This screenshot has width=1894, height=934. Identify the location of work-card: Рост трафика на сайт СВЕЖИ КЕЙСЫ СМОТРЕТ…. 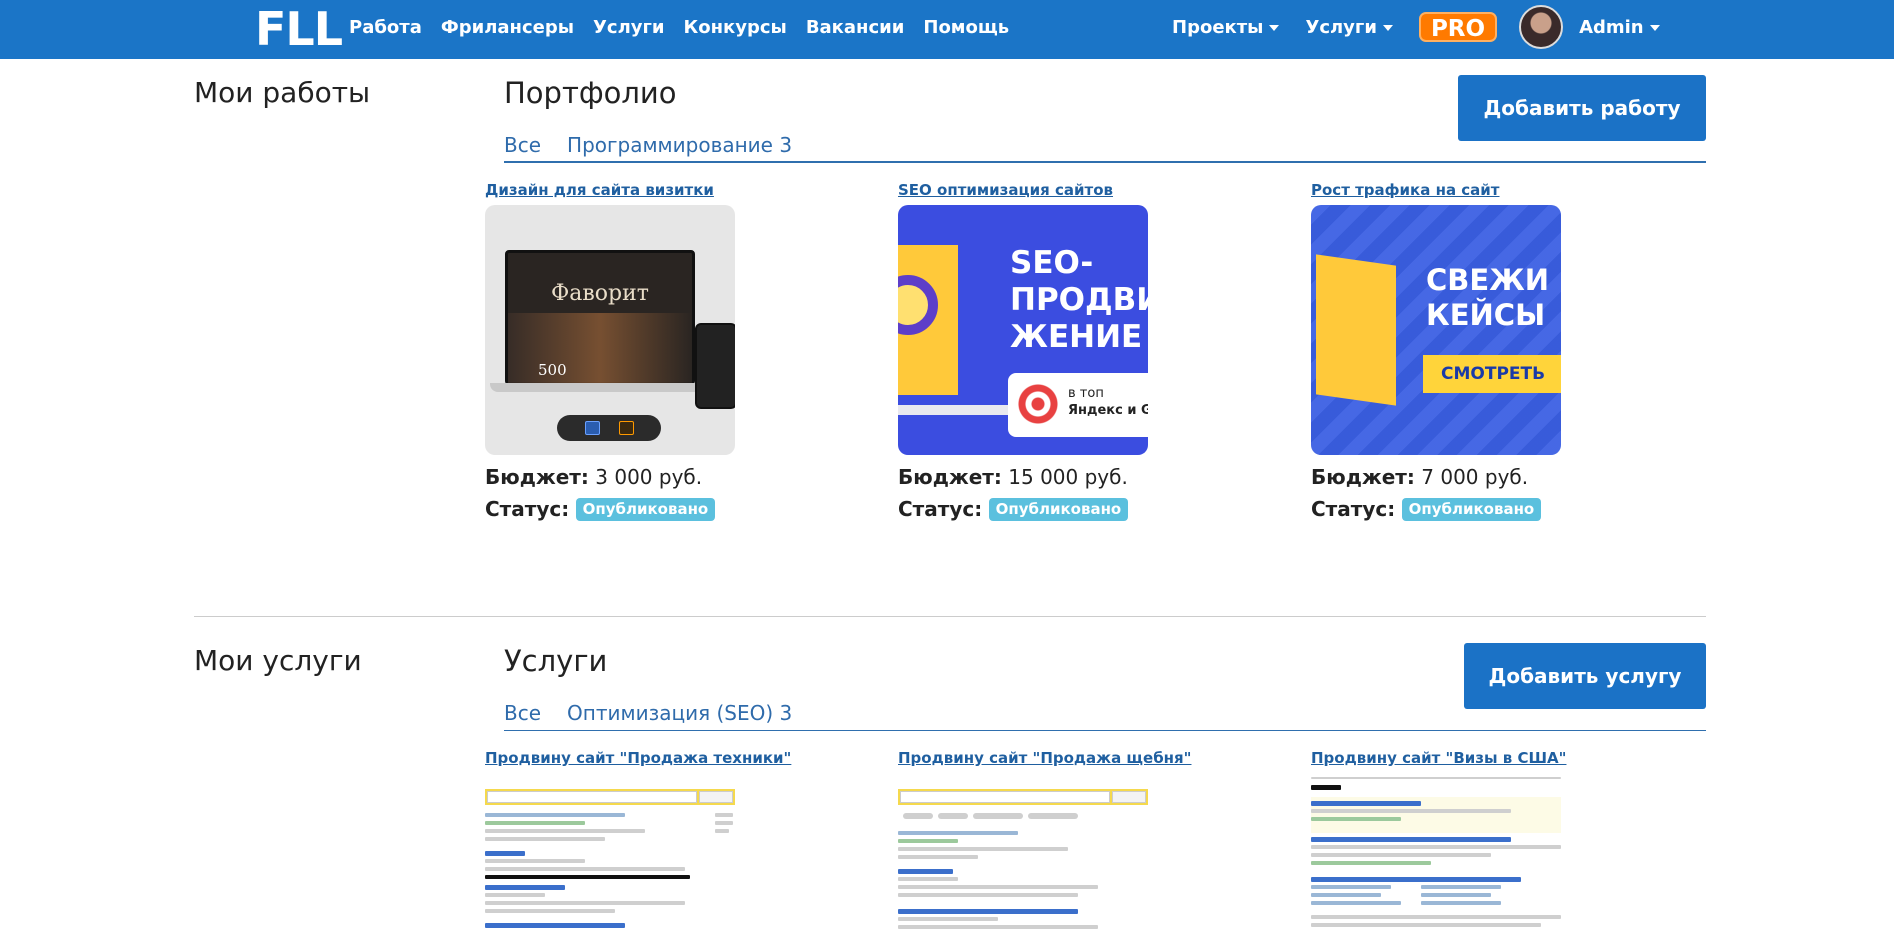
(1461, 353).